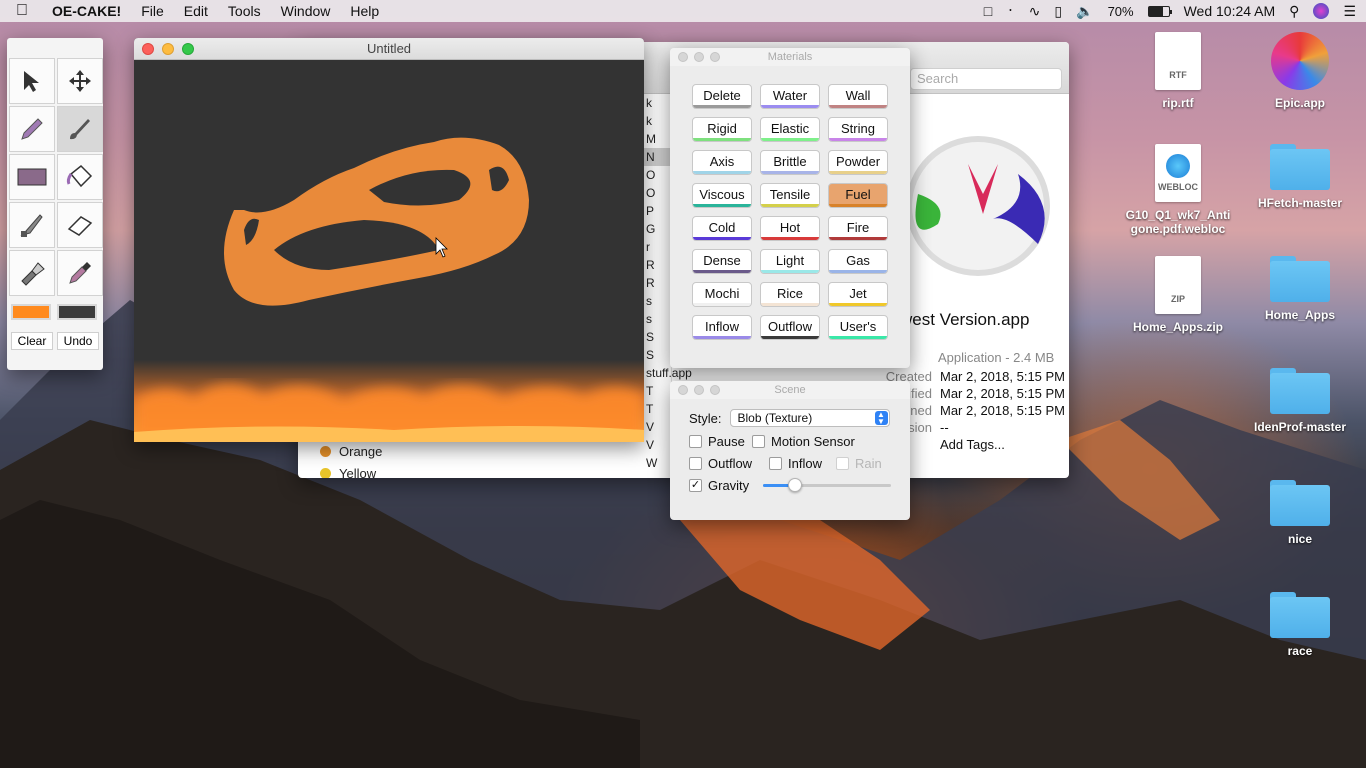 Image resolution: width=1366 pixels, height=768 pixels. What do you see at coordinates (859, 463) in the screenshot?
I see `rain-checkbox: Rain` at bounding box center [859, 463].